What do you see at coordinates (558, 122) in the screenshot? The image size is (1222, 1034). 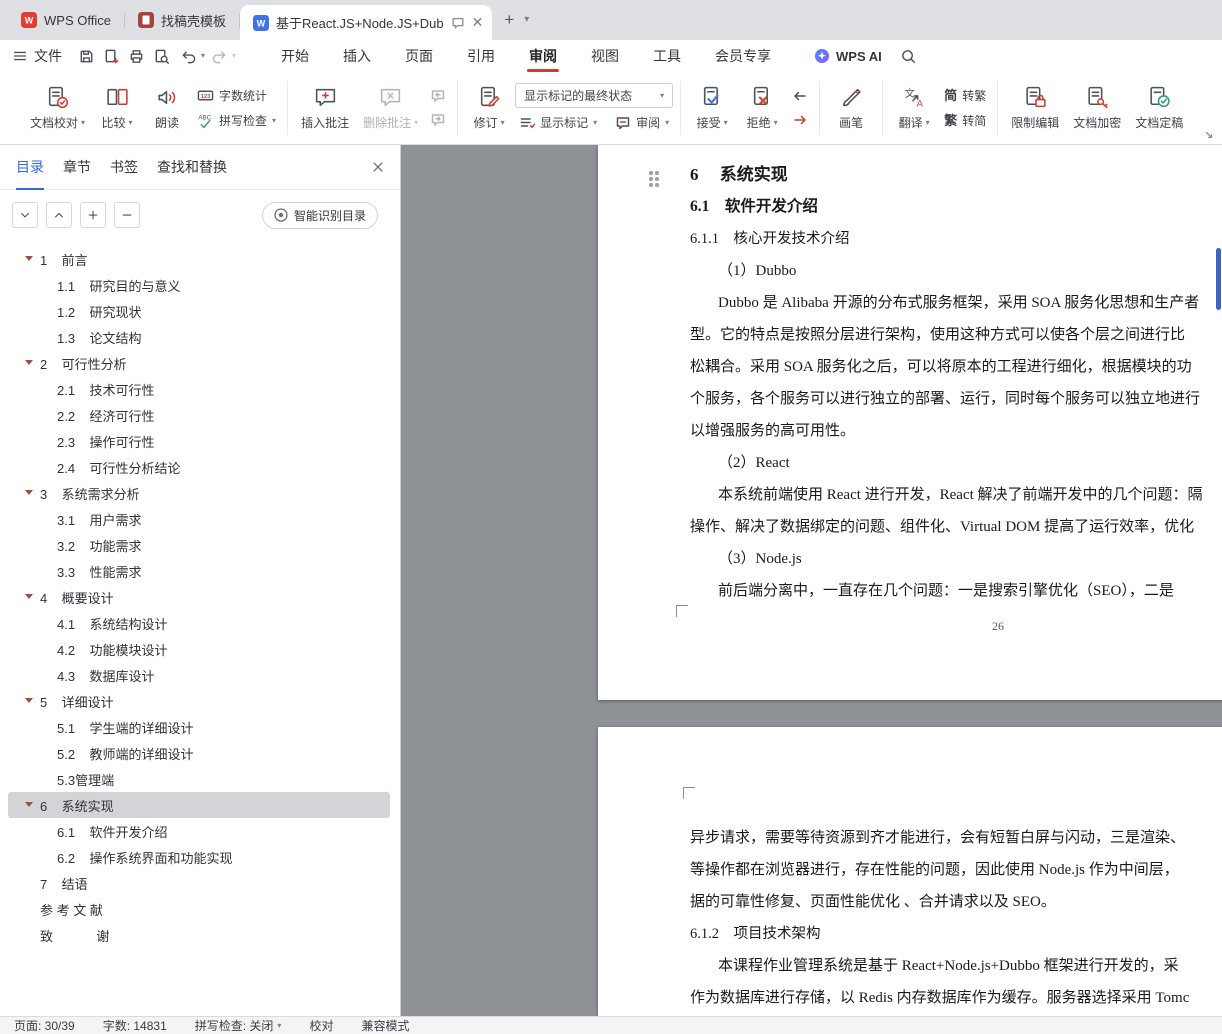 I see `show-markup-button: 显示标记 ▾` at bounding box center [558, 122].